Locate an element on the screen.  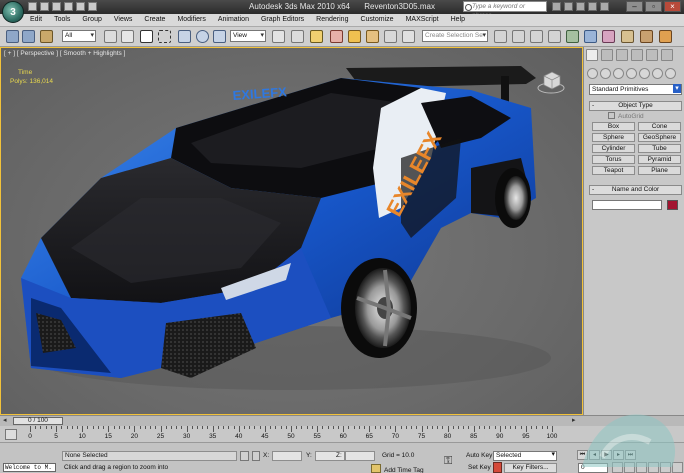
play-icon: ▶ is located at coordinates (606, 455).